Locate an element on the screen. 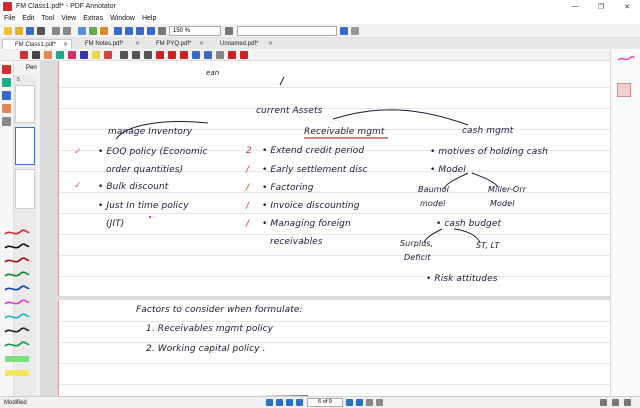 Image resolution: width=640 pixels, height=408 pixels. tools-icon is located at coordinates (24, 55).